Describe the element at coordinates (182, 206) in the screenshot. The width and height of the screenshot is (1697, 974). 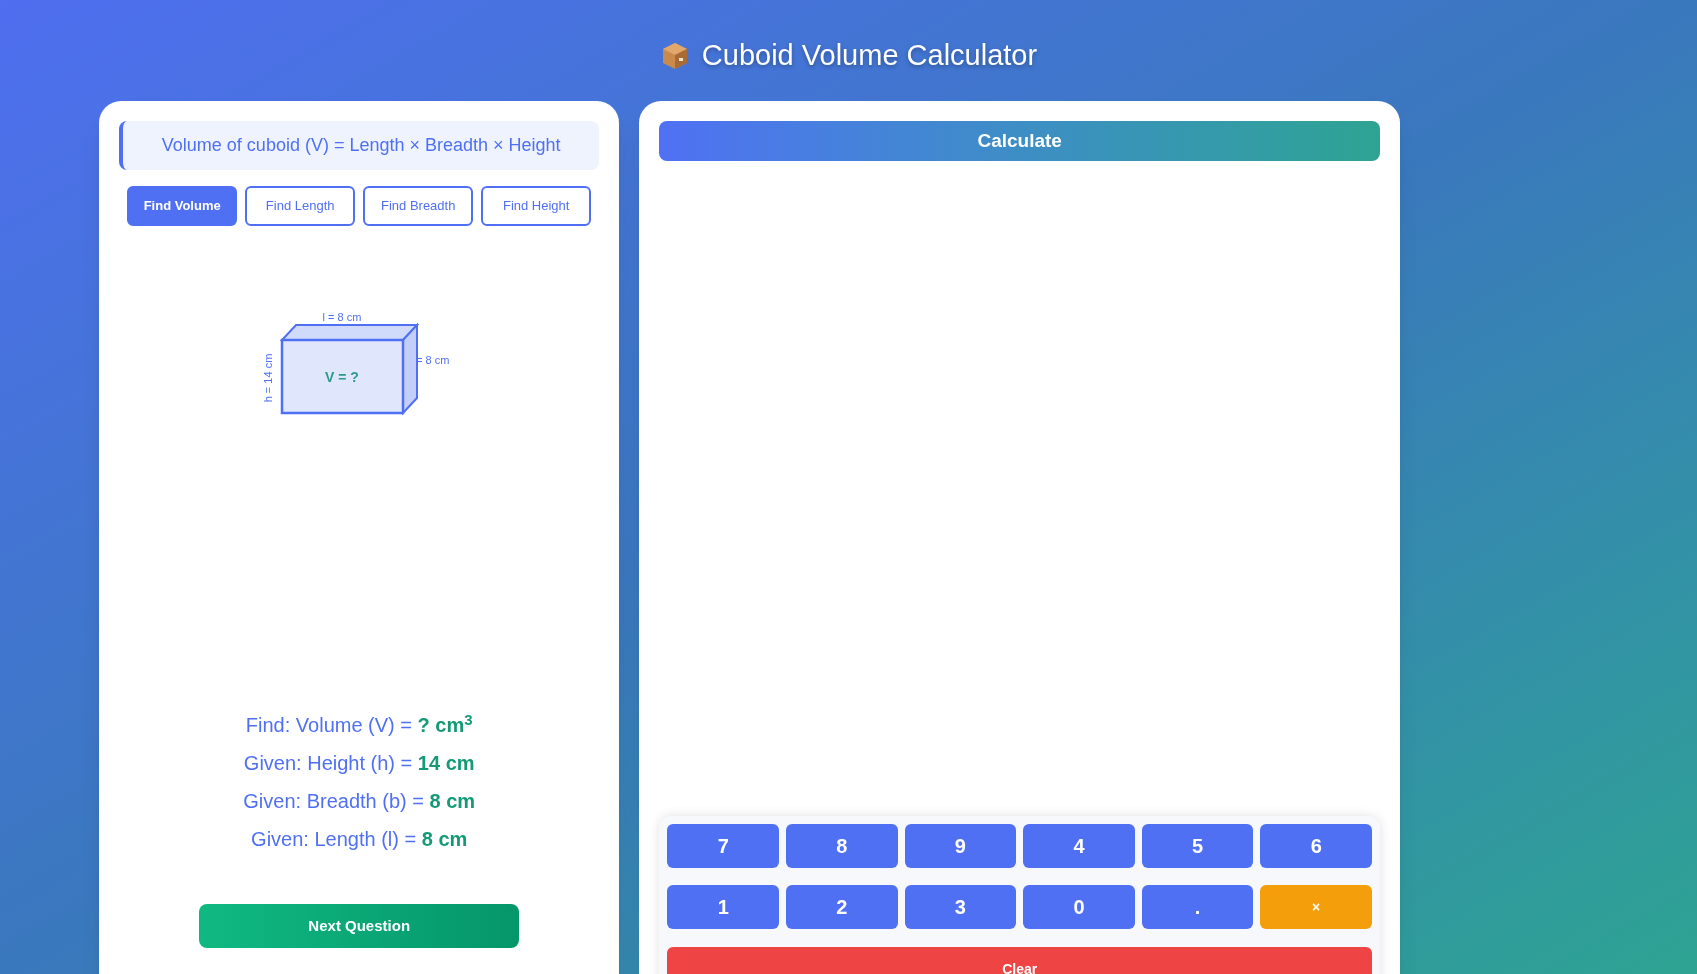
I see `mode-tab: Find Volume` at that location.